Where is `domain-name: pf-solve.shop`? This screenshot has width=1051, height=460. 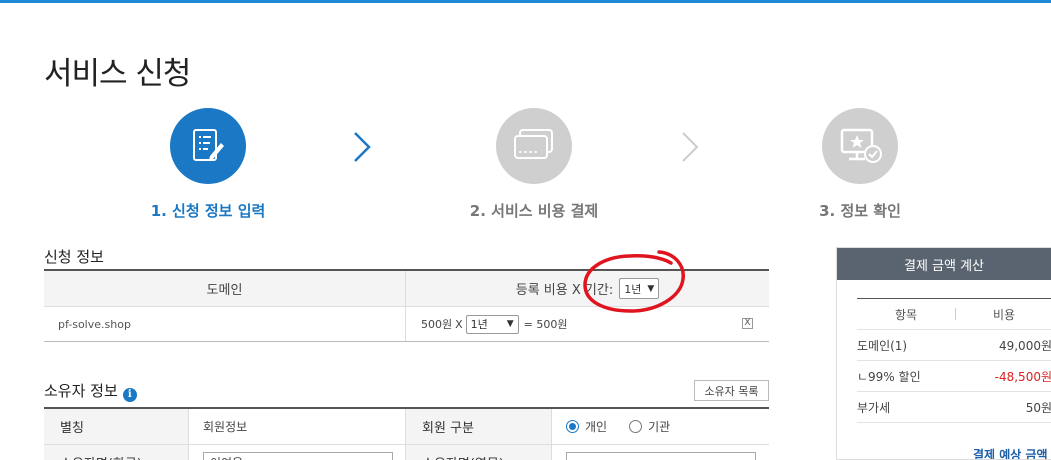 domain-name: pf-solve.shop is located at coordinates (225, 324).